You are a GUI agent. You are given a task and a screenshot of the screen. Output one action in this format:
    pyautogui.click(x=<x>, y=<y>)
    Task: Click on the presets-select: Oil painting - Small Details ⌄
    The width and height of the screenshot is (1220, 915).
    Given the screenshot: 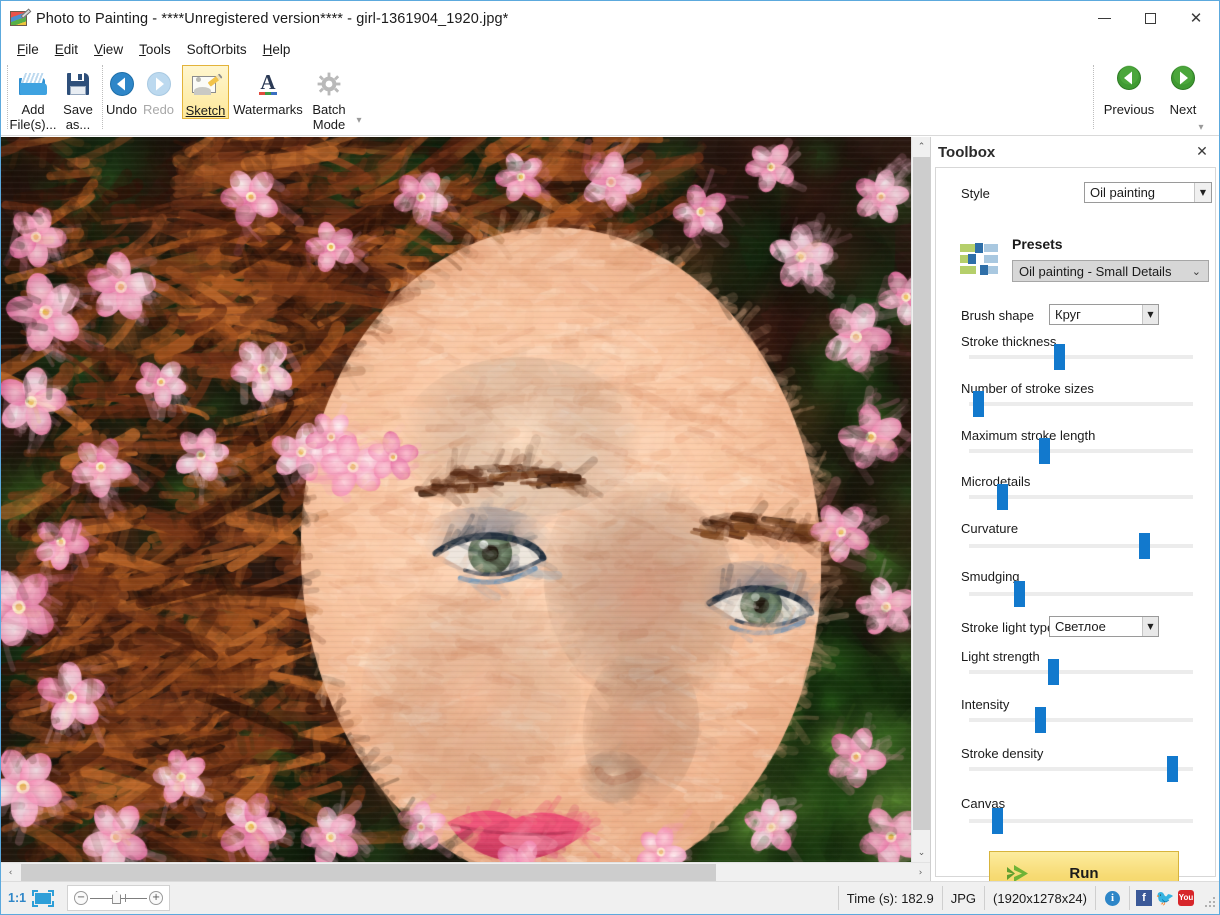 What is the action you would take?
    pyautogui.click(x=1110, y=271)
    